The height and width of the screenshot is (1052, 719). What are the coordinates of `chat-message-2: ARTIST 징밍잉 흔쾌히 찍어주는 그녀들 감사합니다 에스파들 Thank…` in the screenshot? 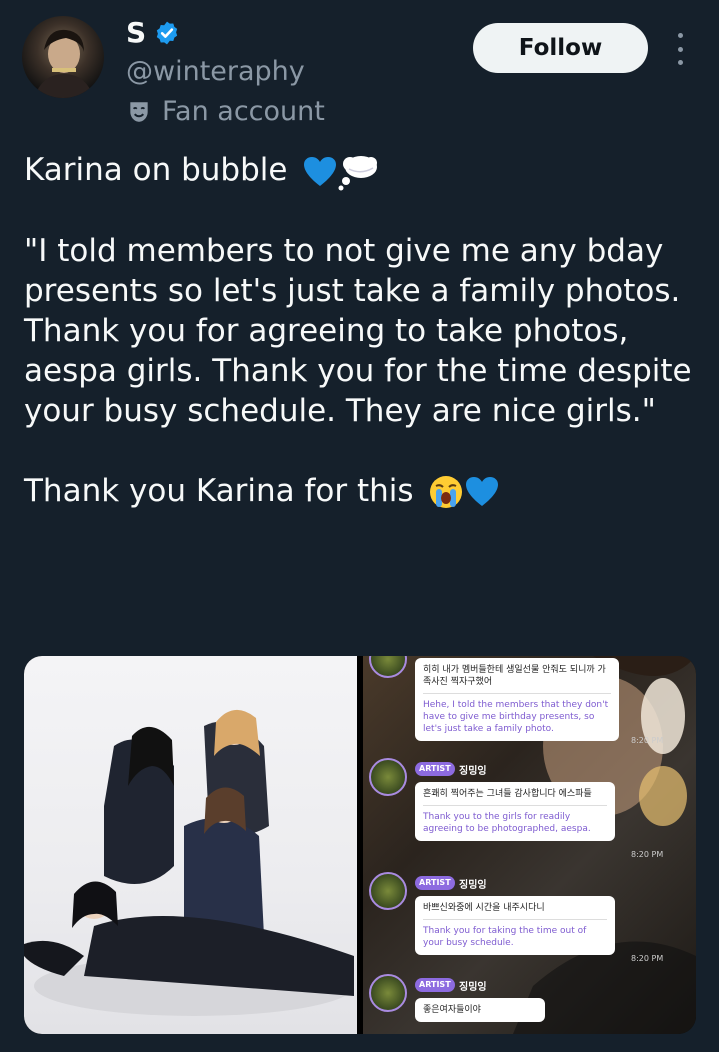 It's located at (529, 811).